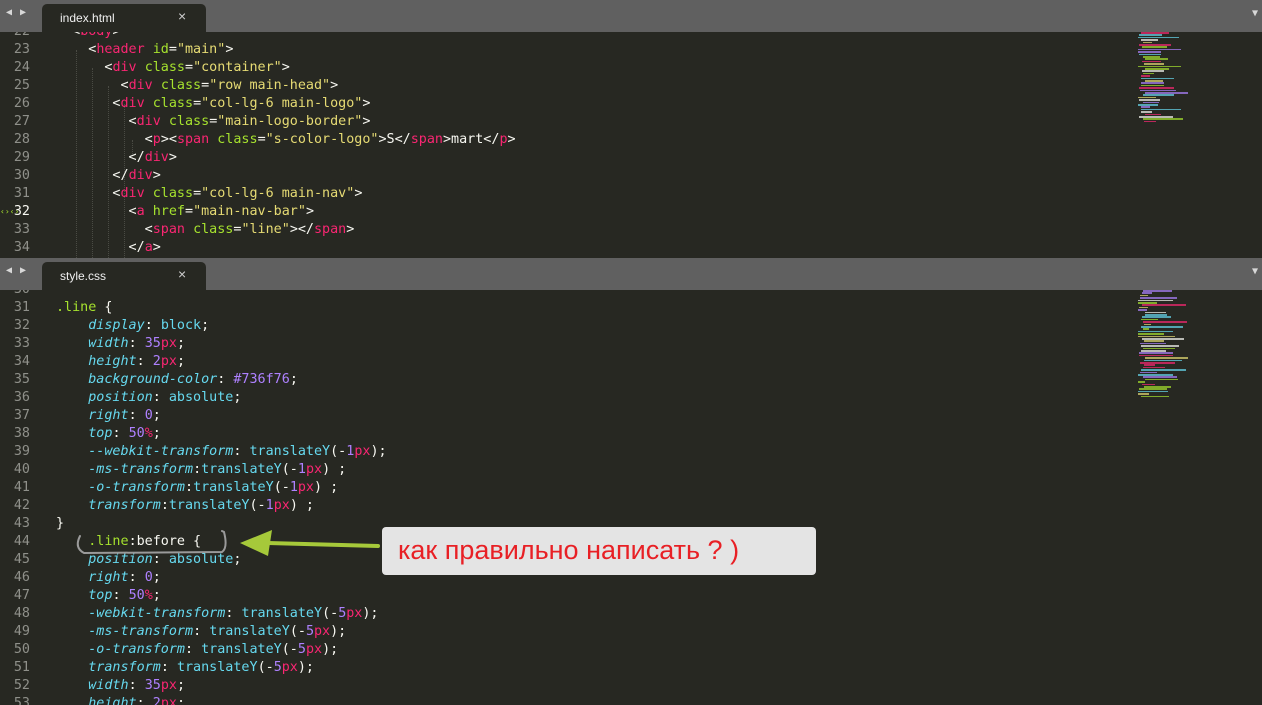 The height and width of the screenshot is (705, 1262). I want to click on code-line: <header id="main">, so click(144, 50).